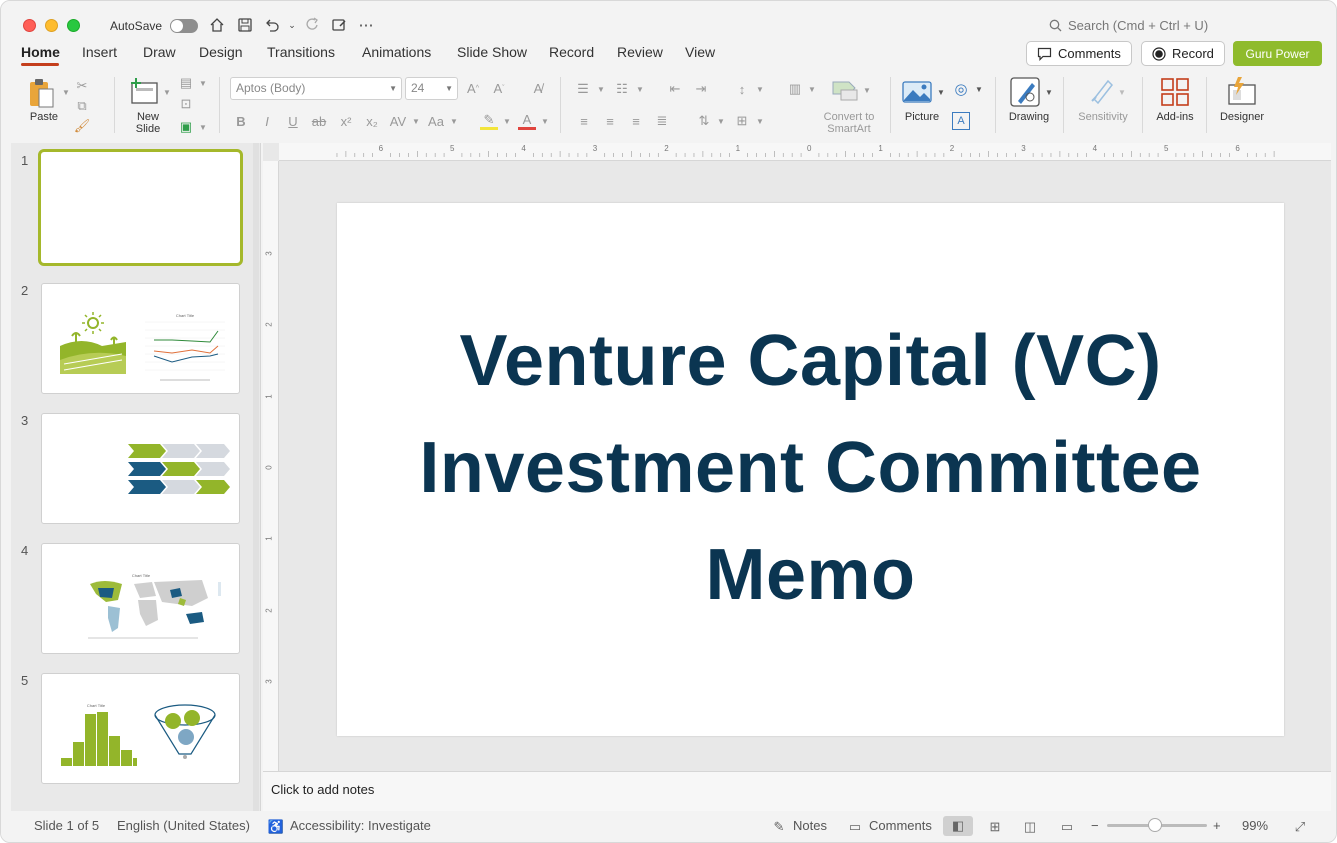 The height and width of the screenshot is (843, 1337). Describe the element at coordinates (1067, 827) in the screenshot. I see `slideshow-icon: ▭` at that location.